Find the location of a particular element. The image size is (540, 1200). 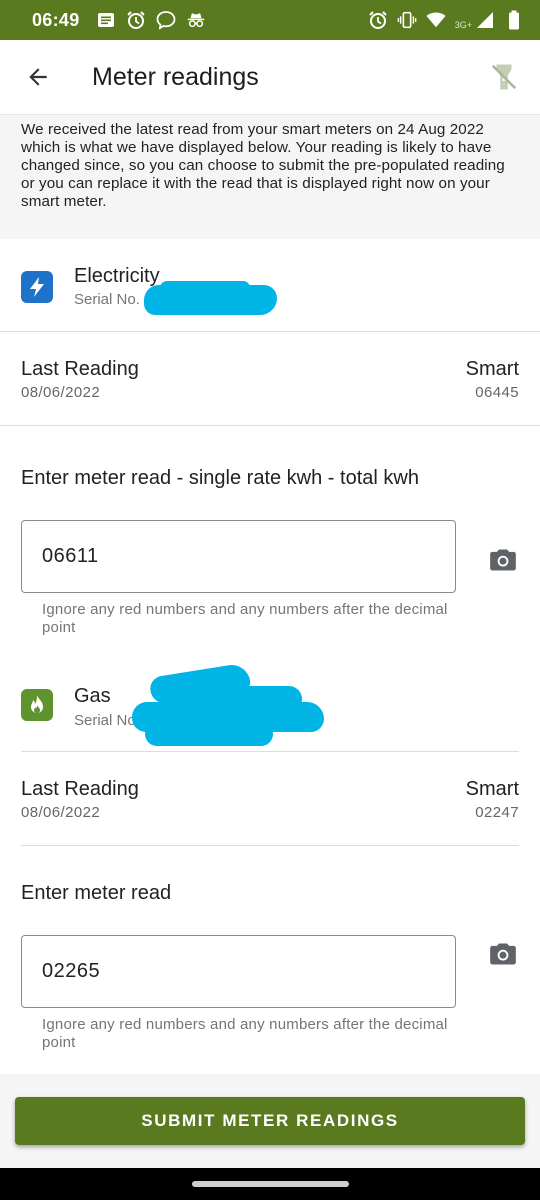

electricity-camera-button is located at coordinates (503, 560).